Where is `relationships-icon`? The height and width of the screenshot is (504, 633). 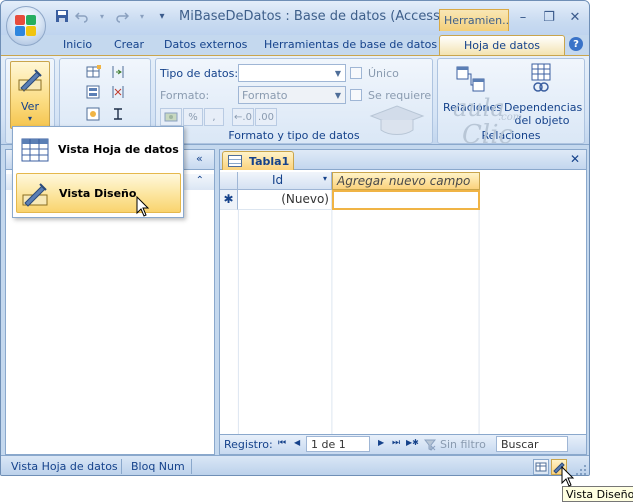
relationships-icon is located at coordinates (471, 80).